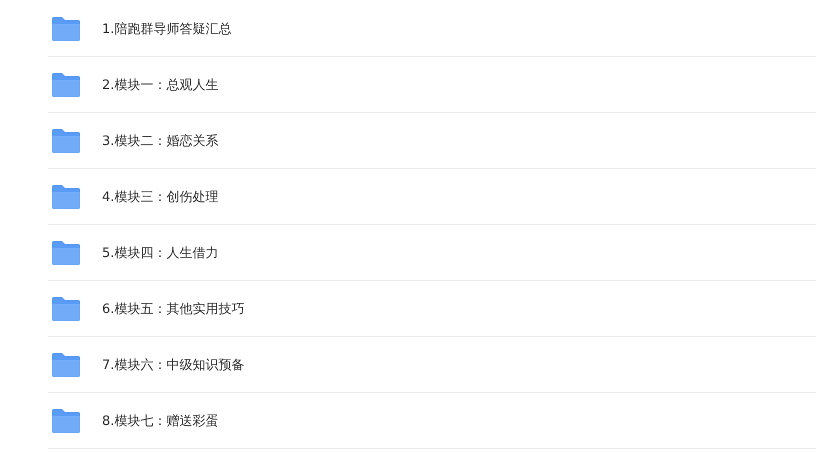 Image resolution: width=816 pixels, height=453 pixels. What do you see at coordinates (167, 29) in the screenshot?
I see `folder-name: 1.陪跑群导师答疑汇总` at bounding box center [167, 29].